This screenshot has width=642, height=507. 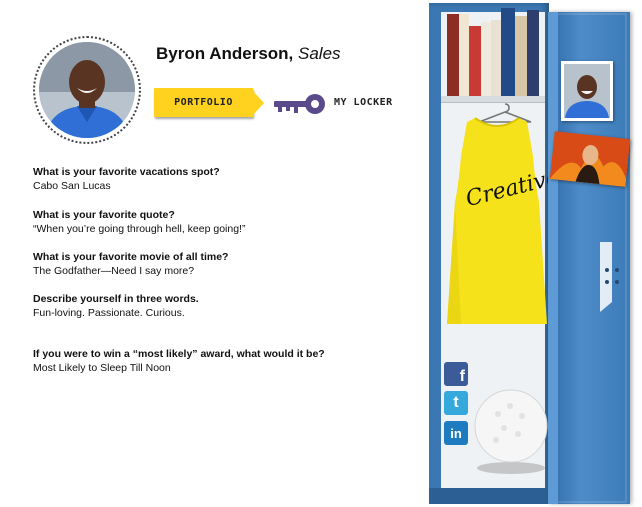 I want to click on linkedin-icon: in, so click(x=456, y=433).